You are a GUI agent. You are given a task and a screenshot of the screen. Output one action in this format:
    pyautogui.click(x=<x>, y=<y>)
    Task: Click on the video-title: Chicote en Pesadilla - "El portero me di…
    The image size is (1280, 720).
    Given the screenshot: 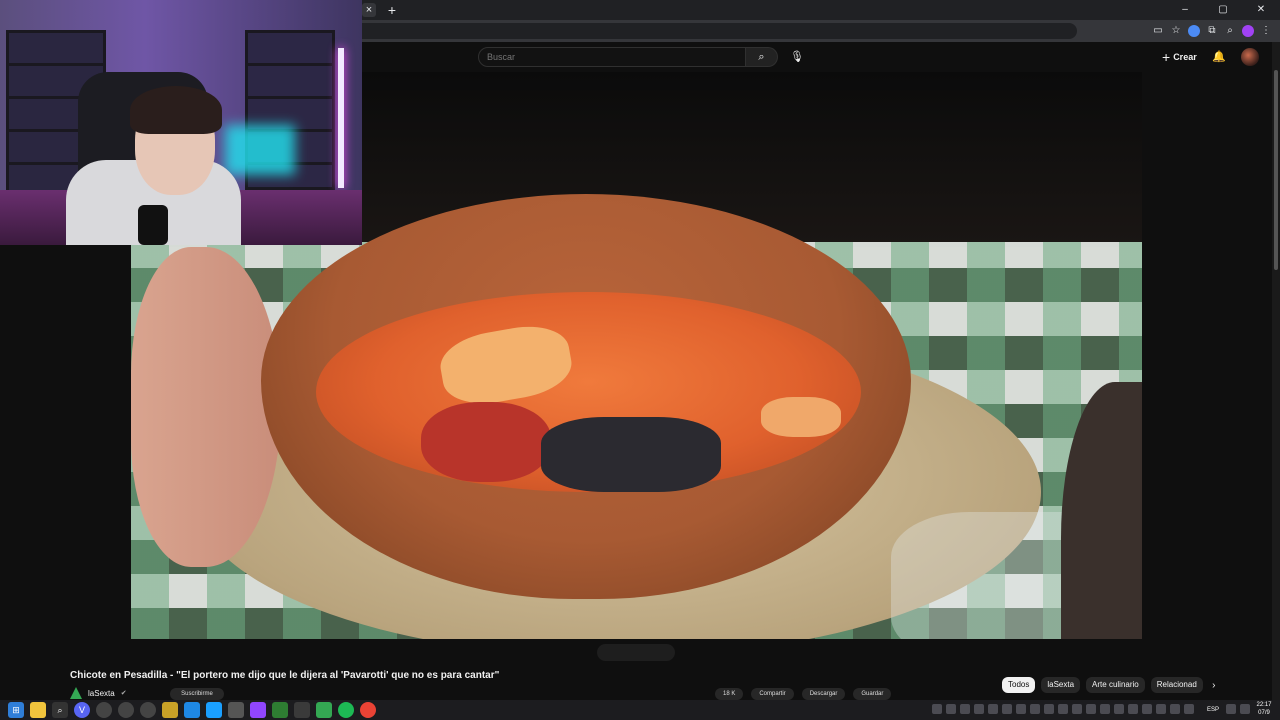 What is the action you would take?
    pyautogui.click(x=285, y=675)
    